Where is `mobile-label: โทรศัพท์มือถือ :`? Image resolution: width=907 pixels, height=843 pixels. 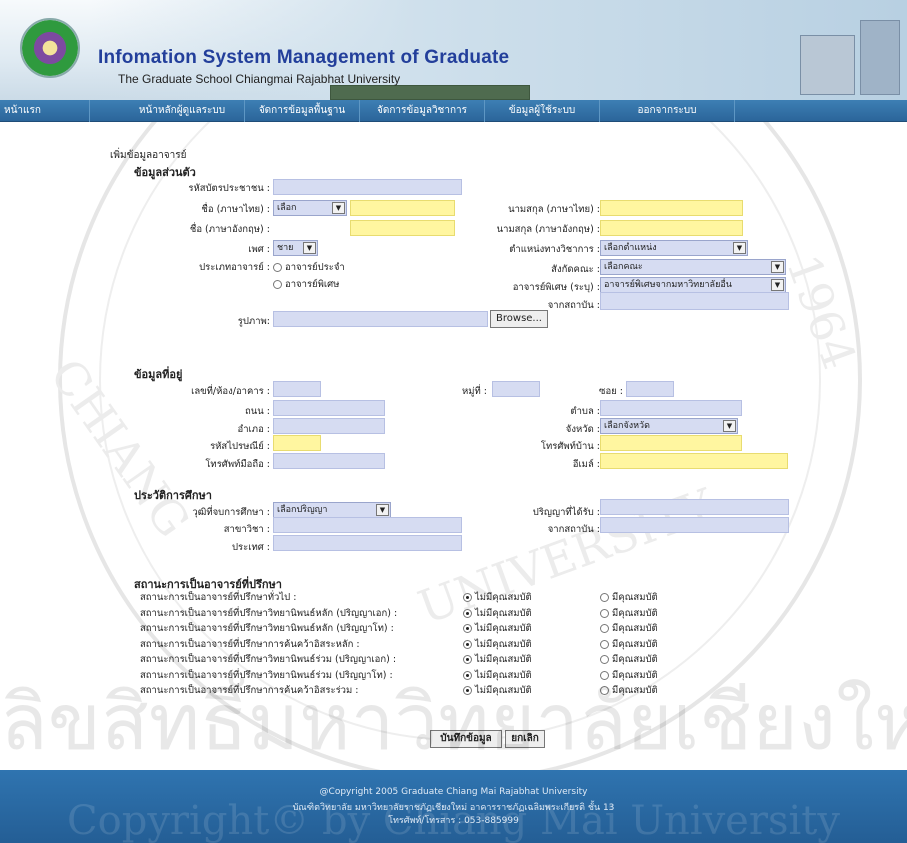
mobile-label: โทรศัพท์มือถือ : is located at coordinates (237, 464).